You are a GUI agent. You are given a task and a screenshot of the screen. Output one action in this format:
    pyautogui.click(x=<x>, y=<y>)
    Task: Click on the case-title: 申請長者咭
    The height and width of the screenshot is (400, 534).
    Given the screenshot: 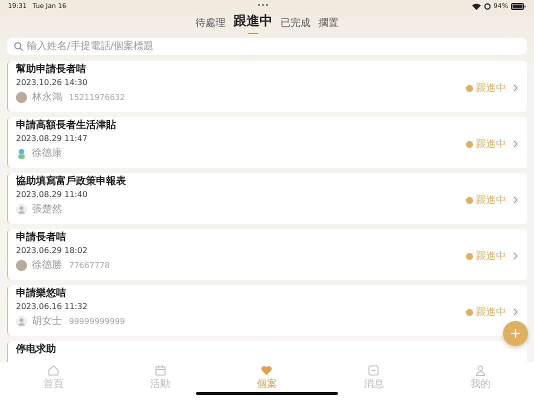 What is the action you would take?
    pyautogui.click(x=41, y=238)
    